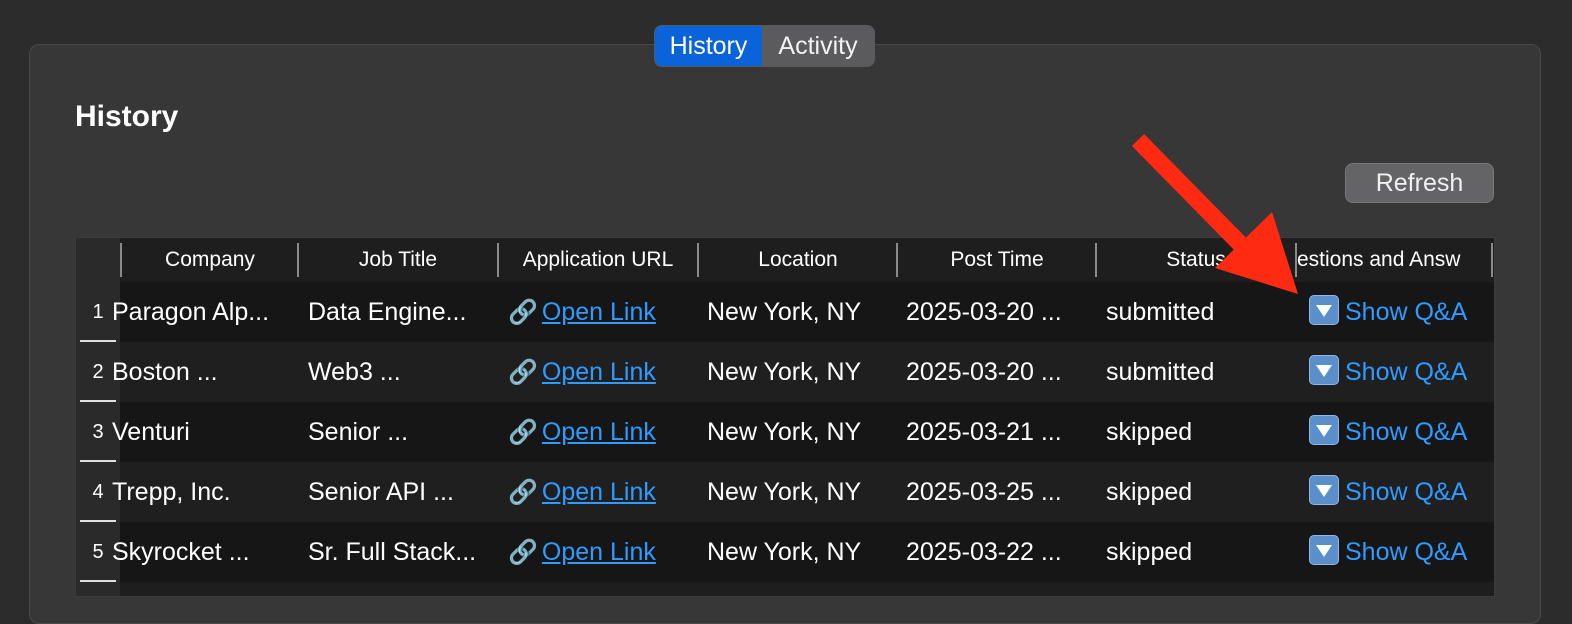 The height and width of the screenshot is (624, 1572). What do you see at coordinates (708, 46) in the screenshot?
I see `tab-history: History` at bounding box center [708, 46].